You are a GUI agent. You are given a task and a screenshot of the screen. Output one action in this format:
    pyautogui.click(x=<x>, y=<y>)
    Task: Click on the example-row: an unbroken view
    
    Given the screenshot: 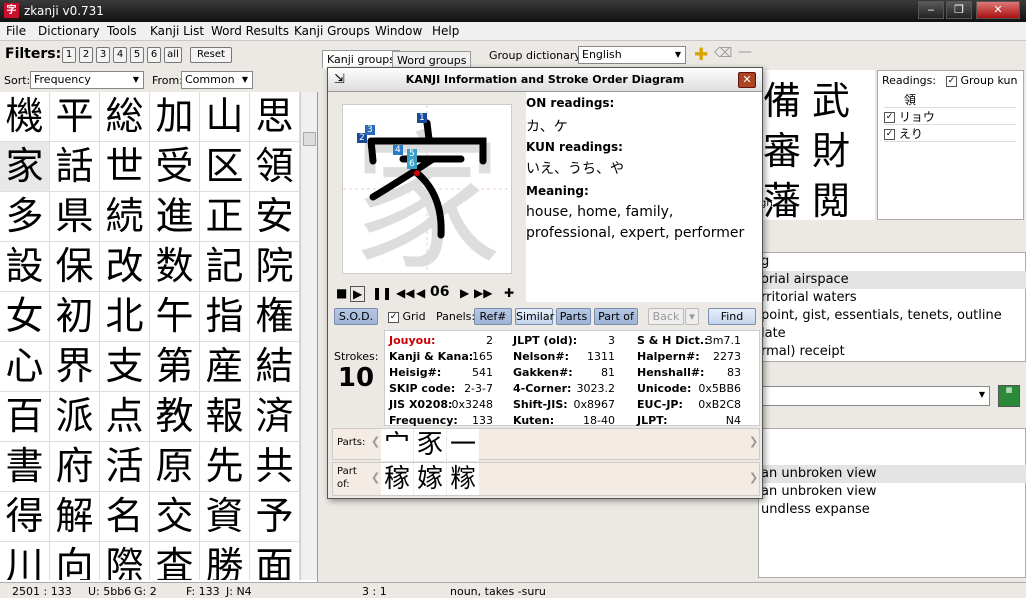 What is the action you would take?
    pyautogui.click(x=892, y=474)
    